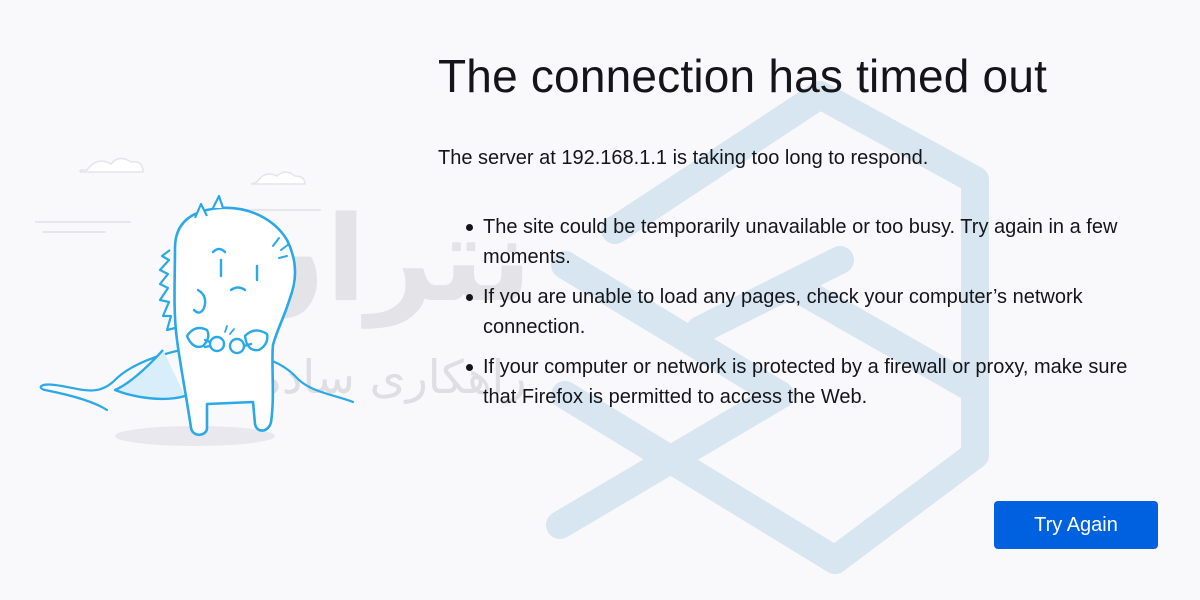 The width and height of the screenshot is (1200, 600). What do you see at coordinates (1076, 525) in the screenshot?
I see `try-again-button: Try Again` at bounding box center [1076, 525].